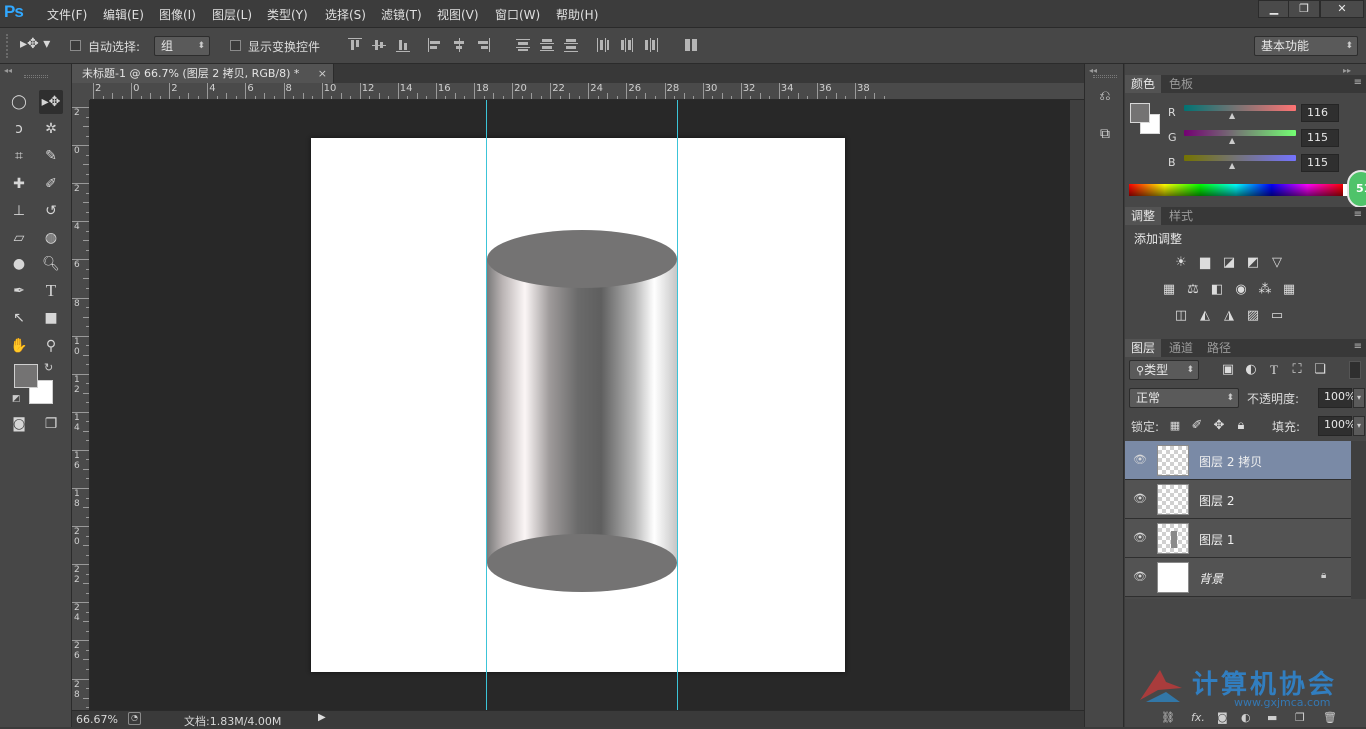  What do you see at coordinates (1238, 499) in the screenshot?
I see `layer-row-layer2: 👁︎ 图层 2` at bounding box center [1238, 499].